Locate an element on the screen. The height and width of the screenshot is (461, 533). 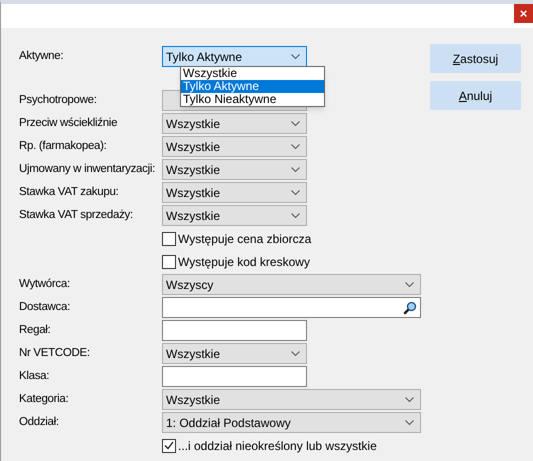
dropdown-option: Wszystkie is located at coordinates (252, 73).